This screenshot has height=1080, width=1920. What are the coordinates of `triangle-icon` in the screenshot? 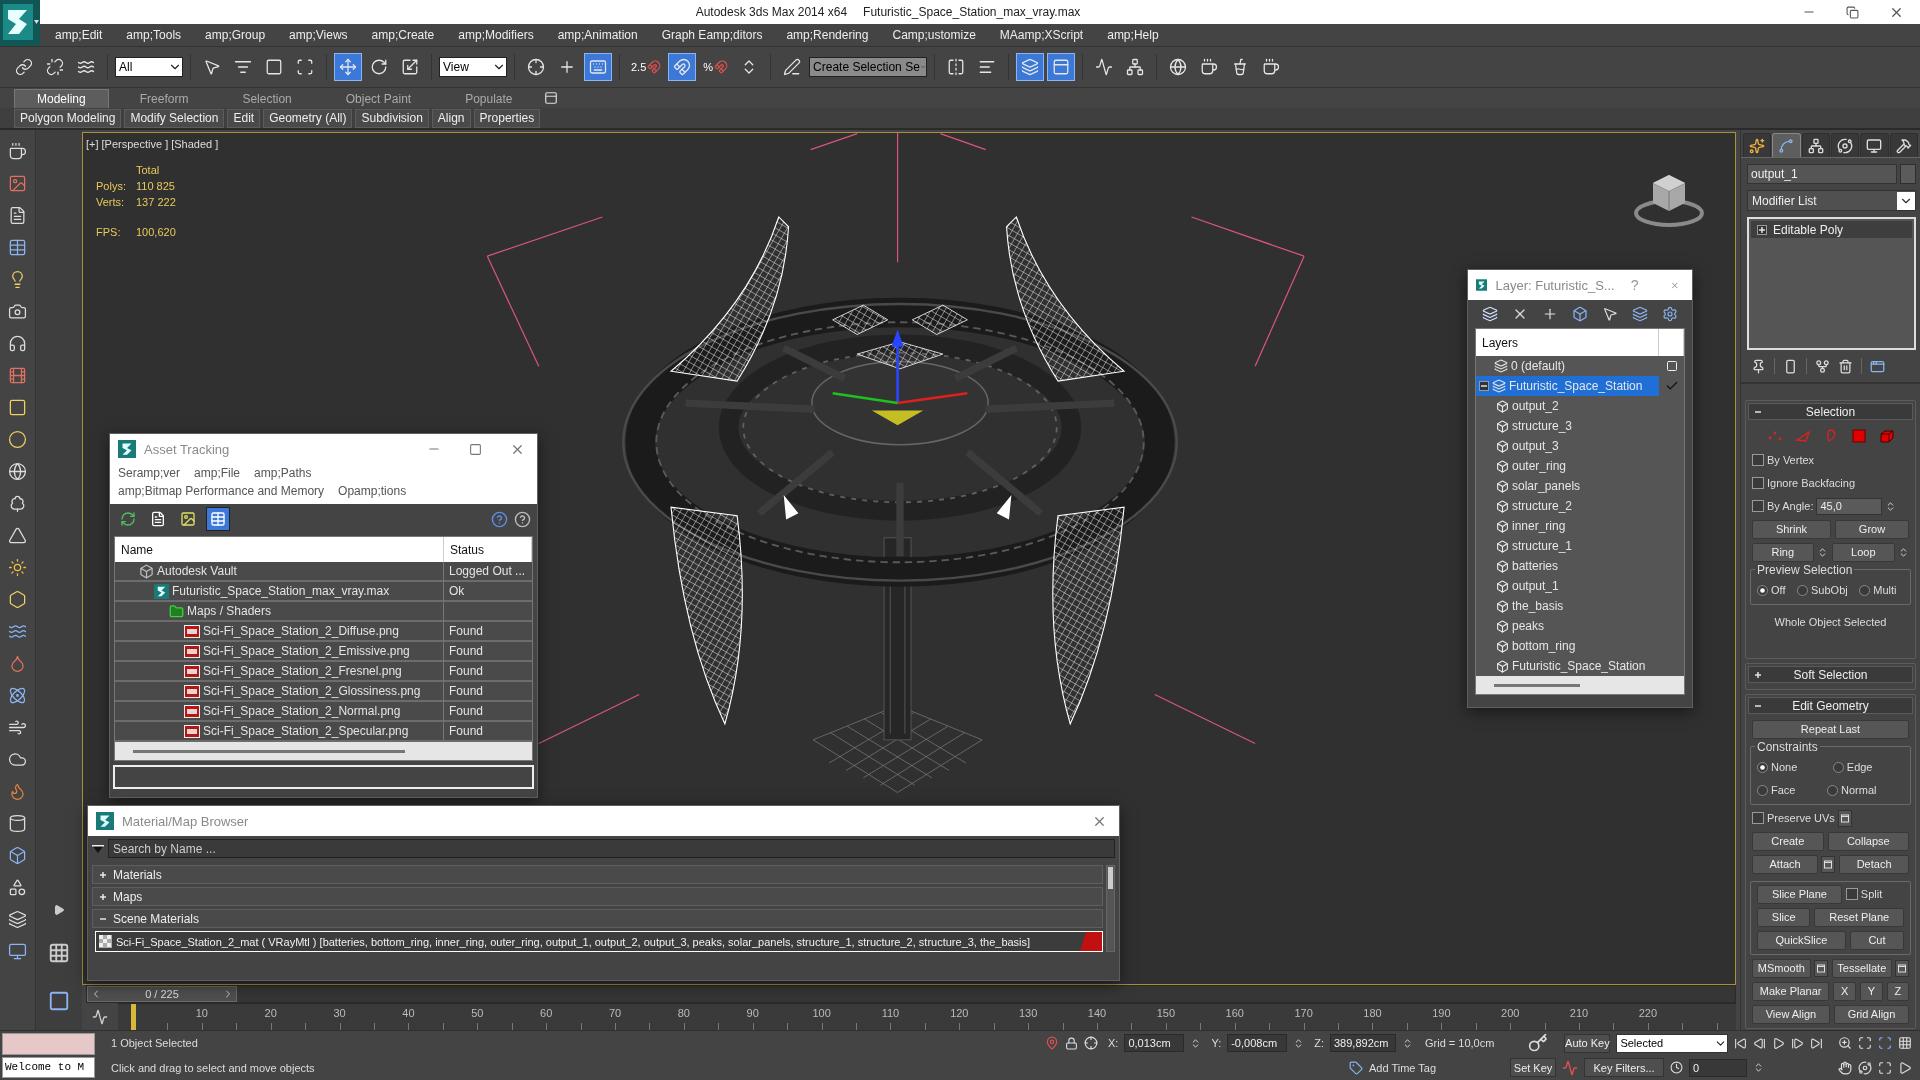 It's located at (17, 535).